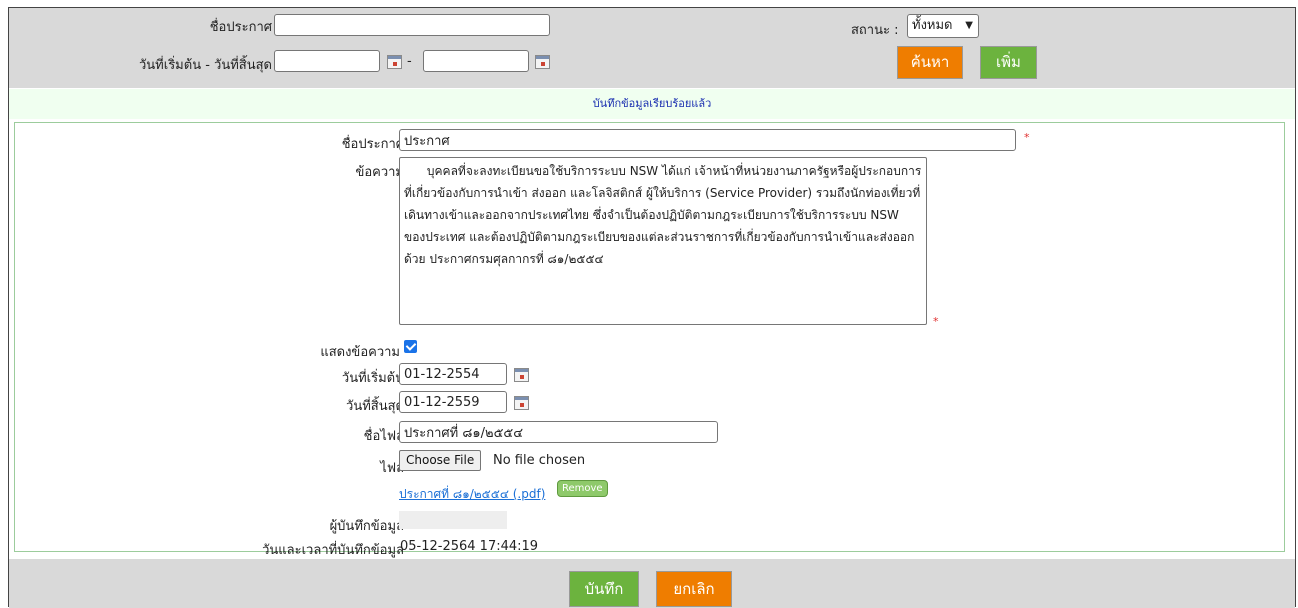 Image resolution: width=1298 pixels, height=608 pixels. I want to click on cancel-button: ยกเลิก, so click(694, 589).